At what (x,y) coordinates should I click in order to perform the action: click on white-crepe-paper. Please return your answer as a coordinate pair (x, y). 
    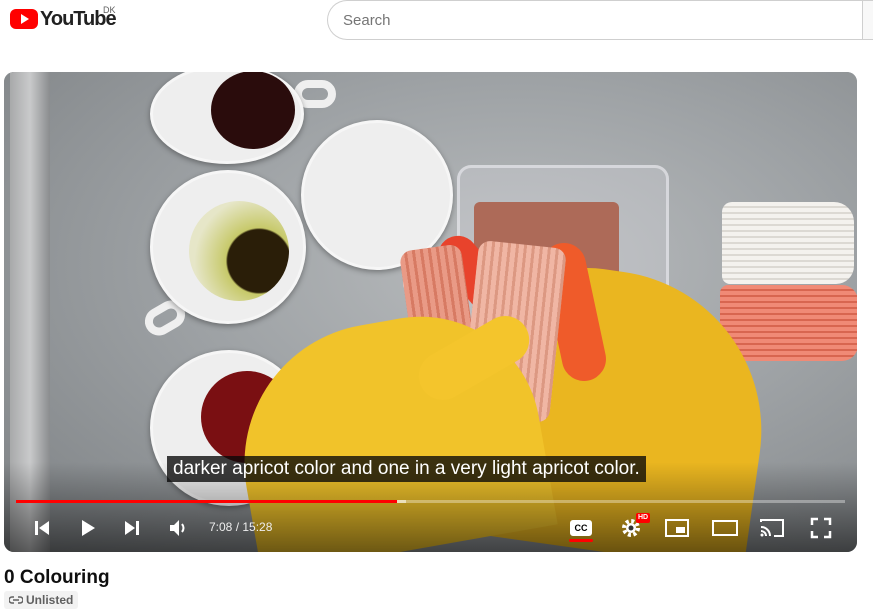
    Looking at the image, I should click on (788, 243).